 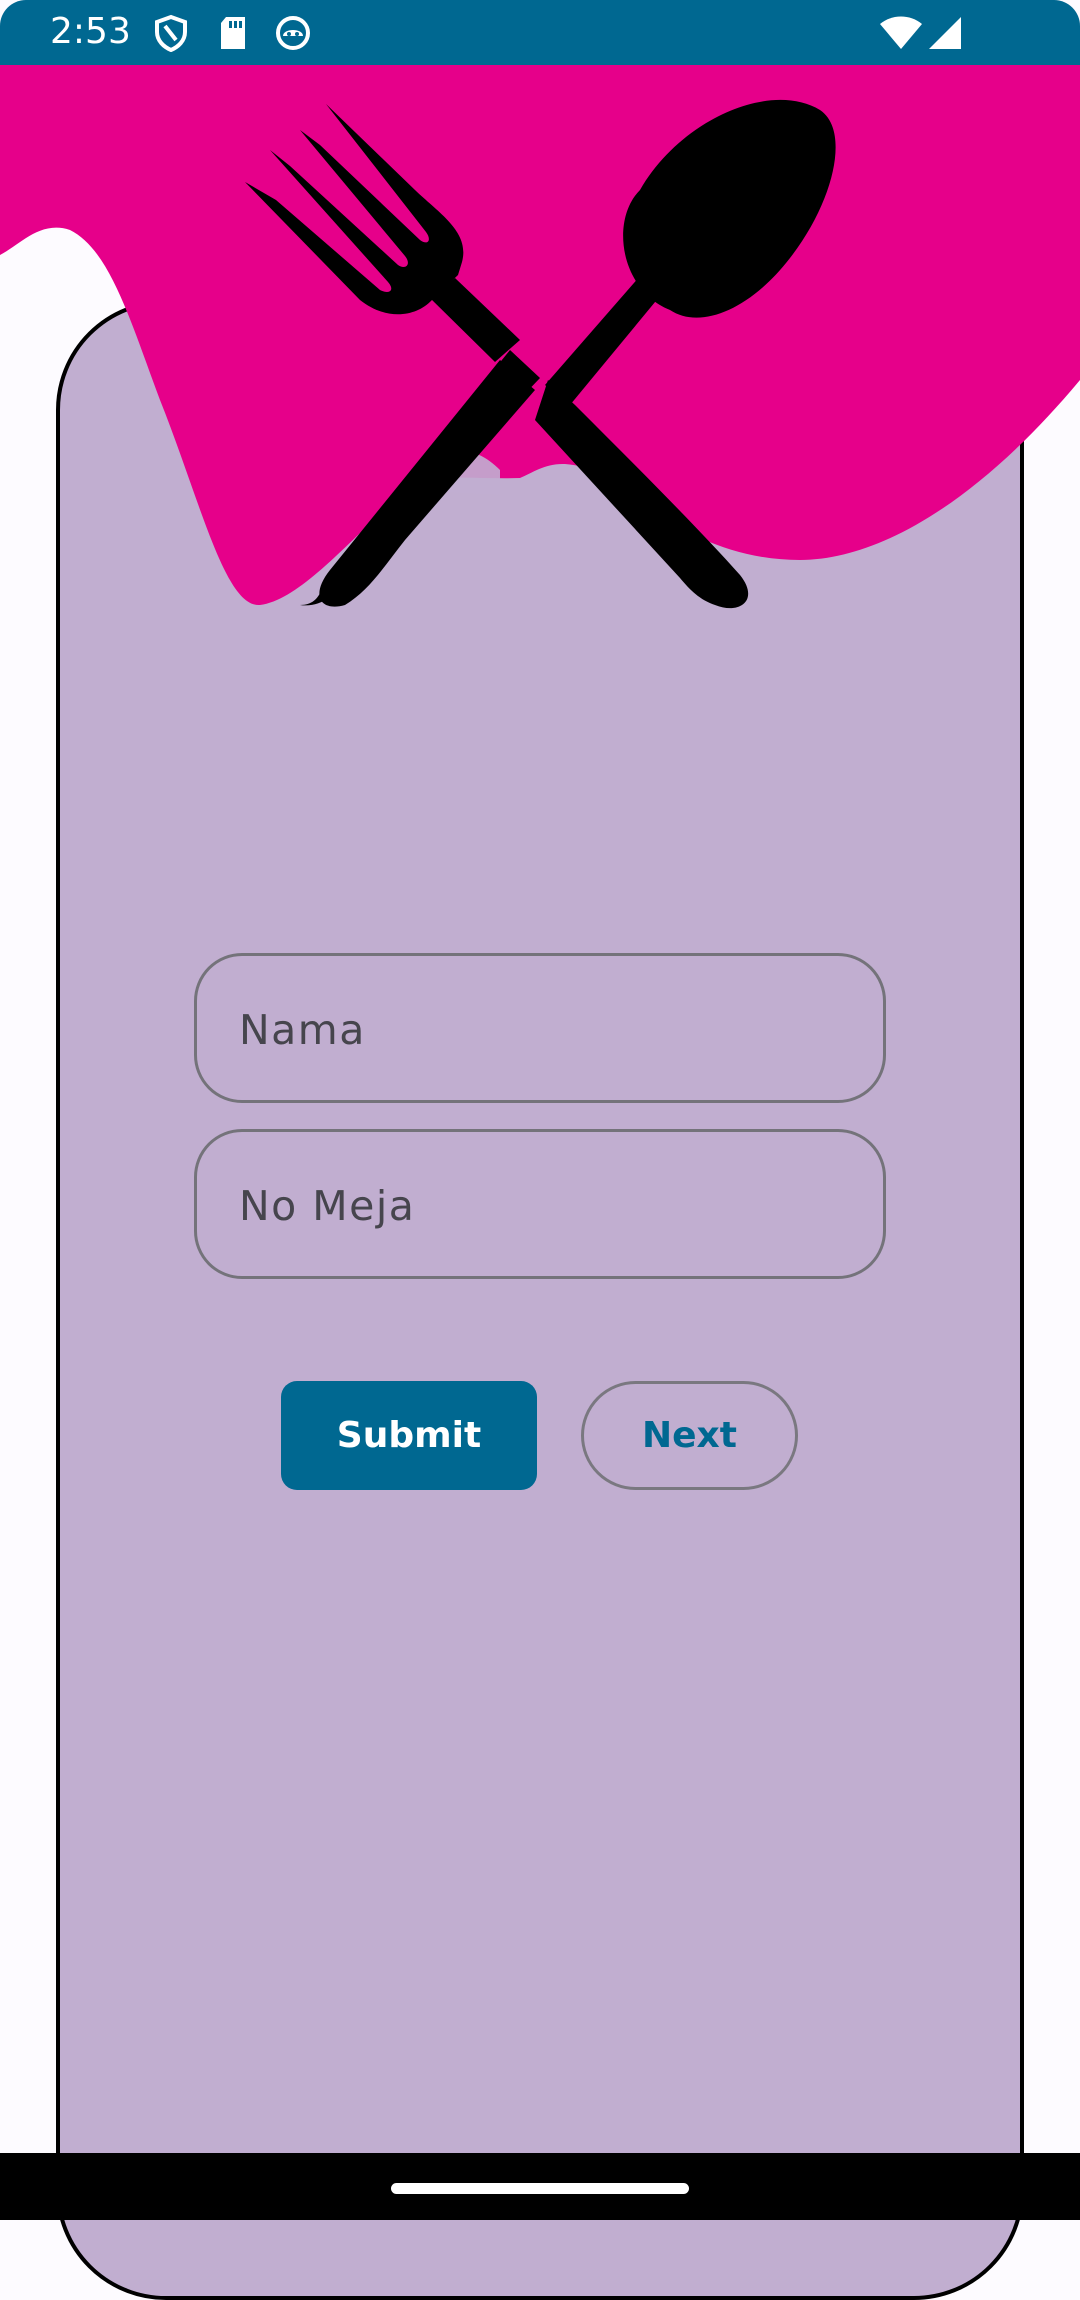 What do you see at coordinates (327, 1206) in the screenshot?
I see `table-number-field-placeholder: No Meja` at bounding box center [327, 1206].